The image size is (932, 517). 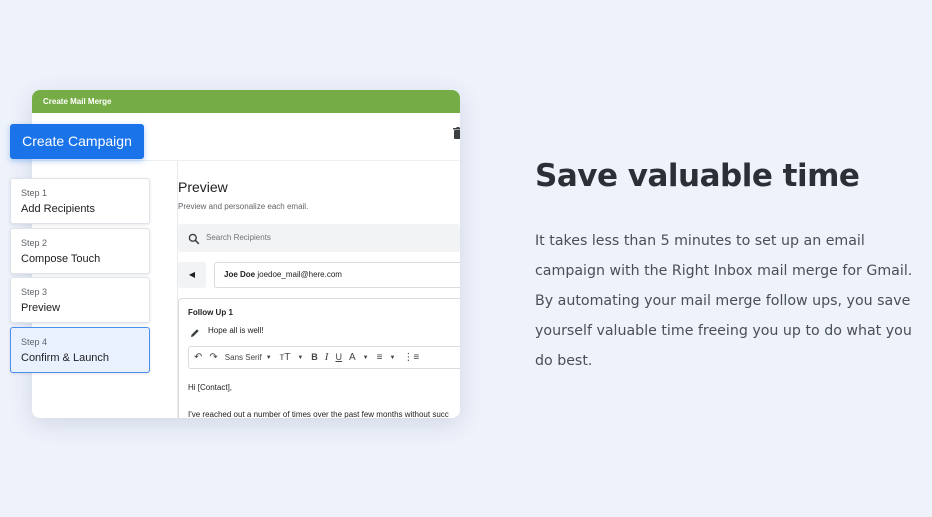 I want to click on italic-icon: I, so click(x=327, y=357).